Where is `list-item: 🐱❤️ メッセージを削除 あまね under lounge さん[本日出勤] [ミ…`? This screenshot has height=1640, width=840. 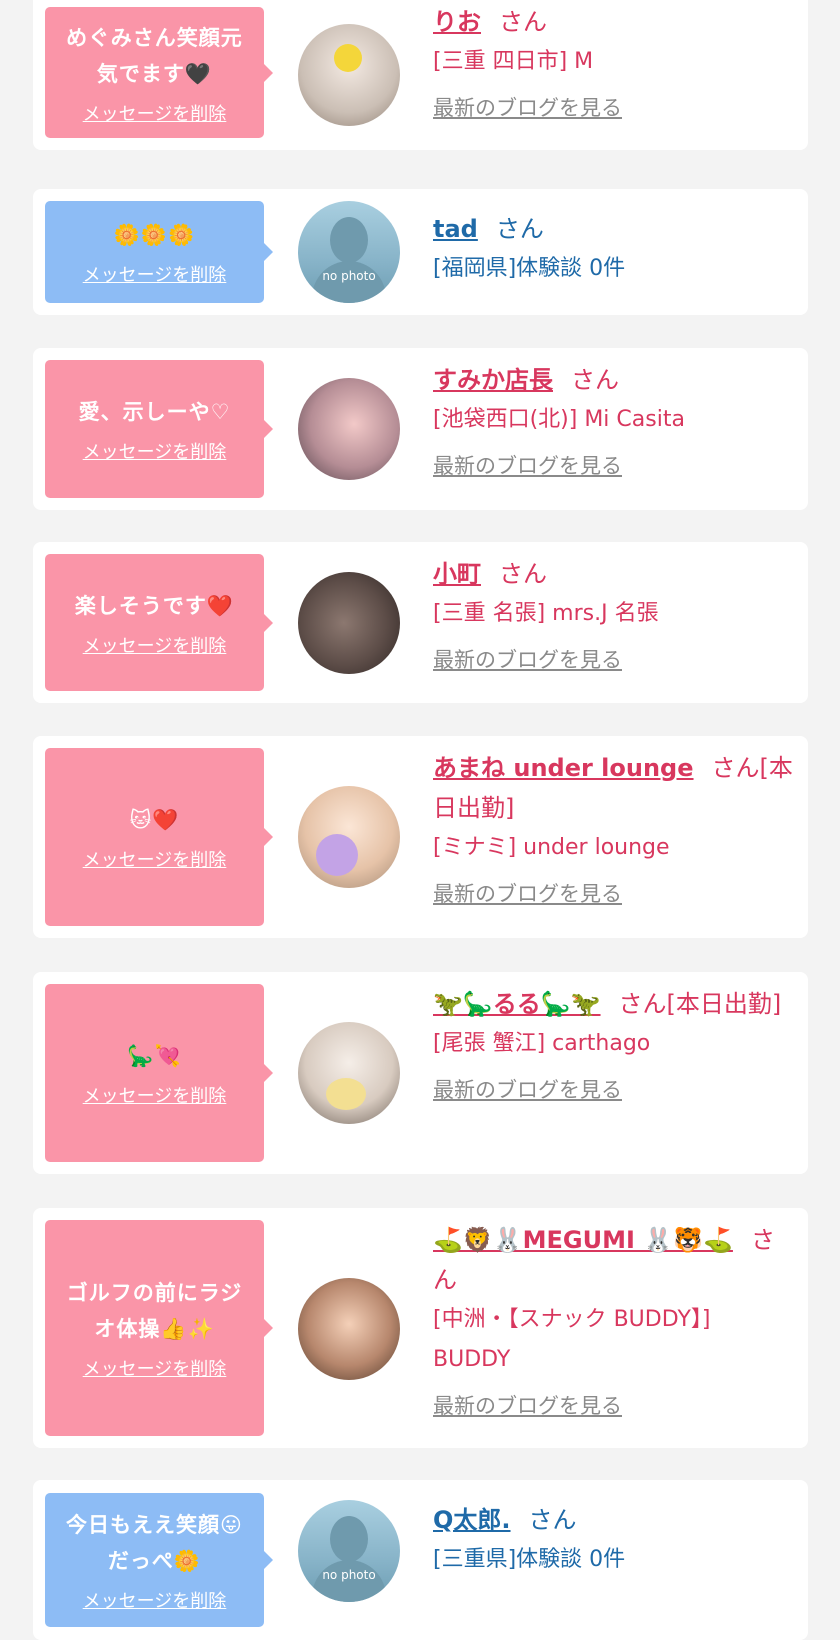
list-item: 🐱❤️ メッセージを削除 あまね under lounge さん[本日出勤] [ミ… is located at coordinates (420, 837).